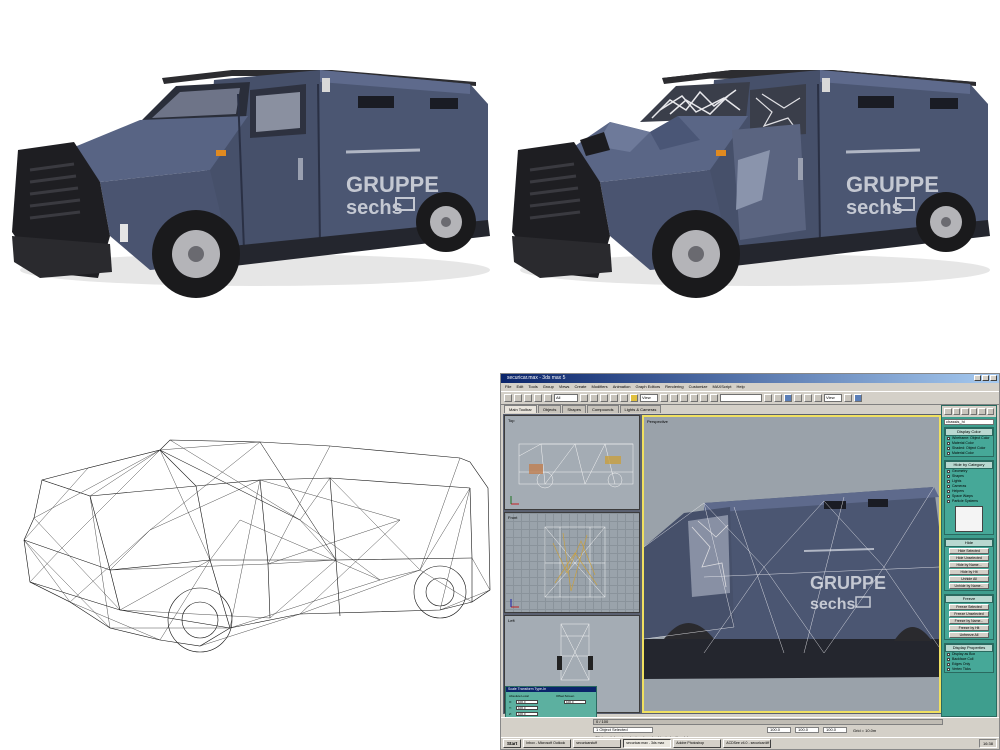 Image resolution: width=1000 pixels, height=750 pixels. Describe the element at coordinates (788, 398) in the screenshot. I see `track-view-button` at that location.